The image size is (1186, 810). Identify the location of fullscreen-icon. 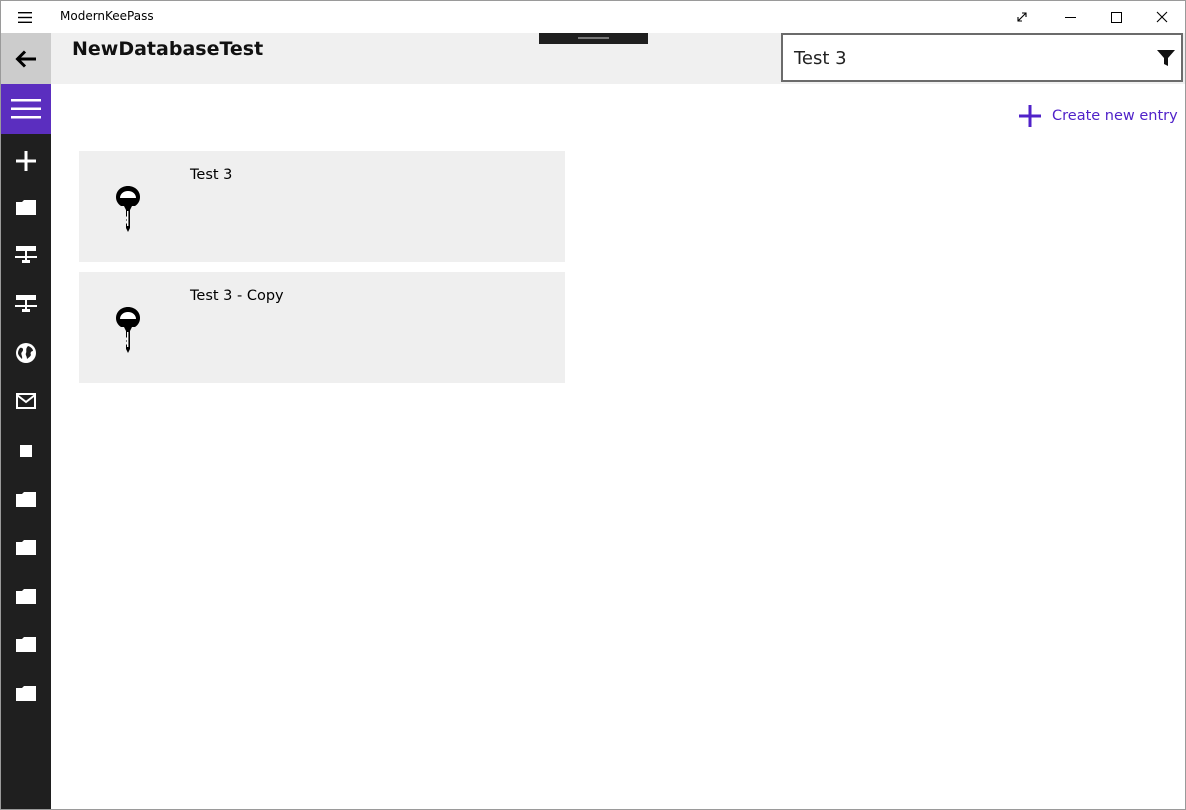
(1022, 17).